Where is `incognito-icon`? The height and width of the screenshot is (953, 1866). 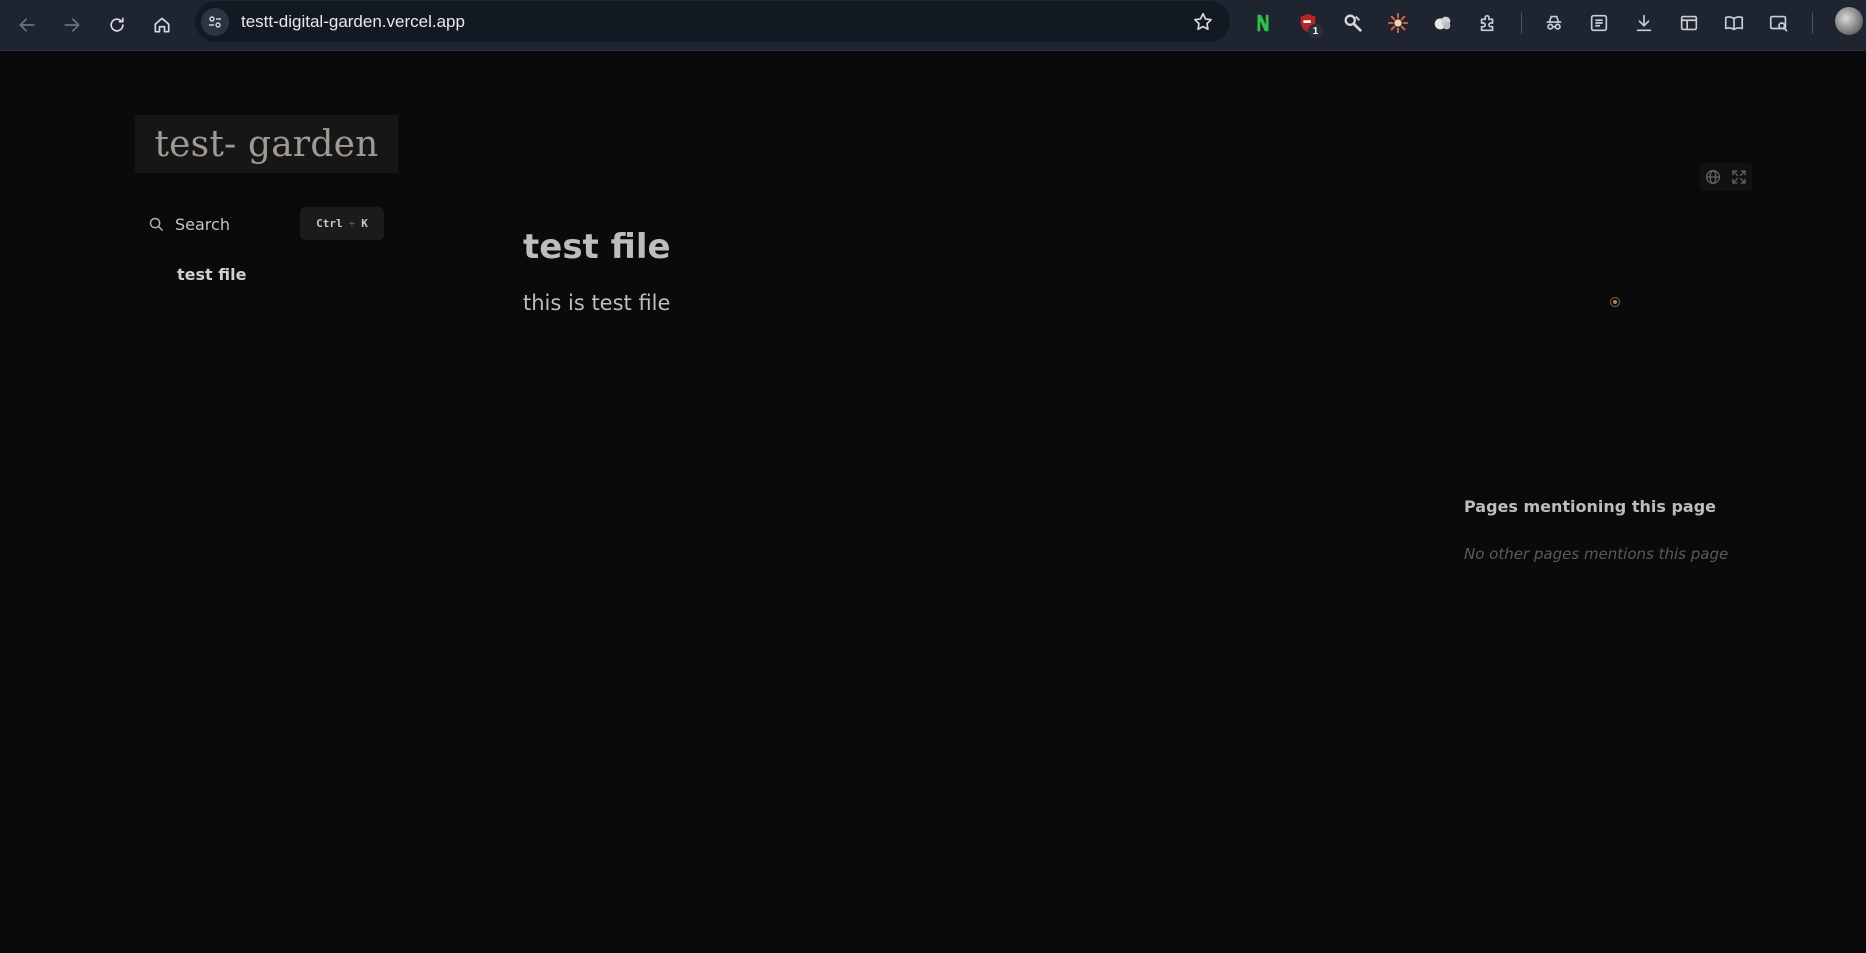 incognito-icon is located at coordinates (1554, 22).